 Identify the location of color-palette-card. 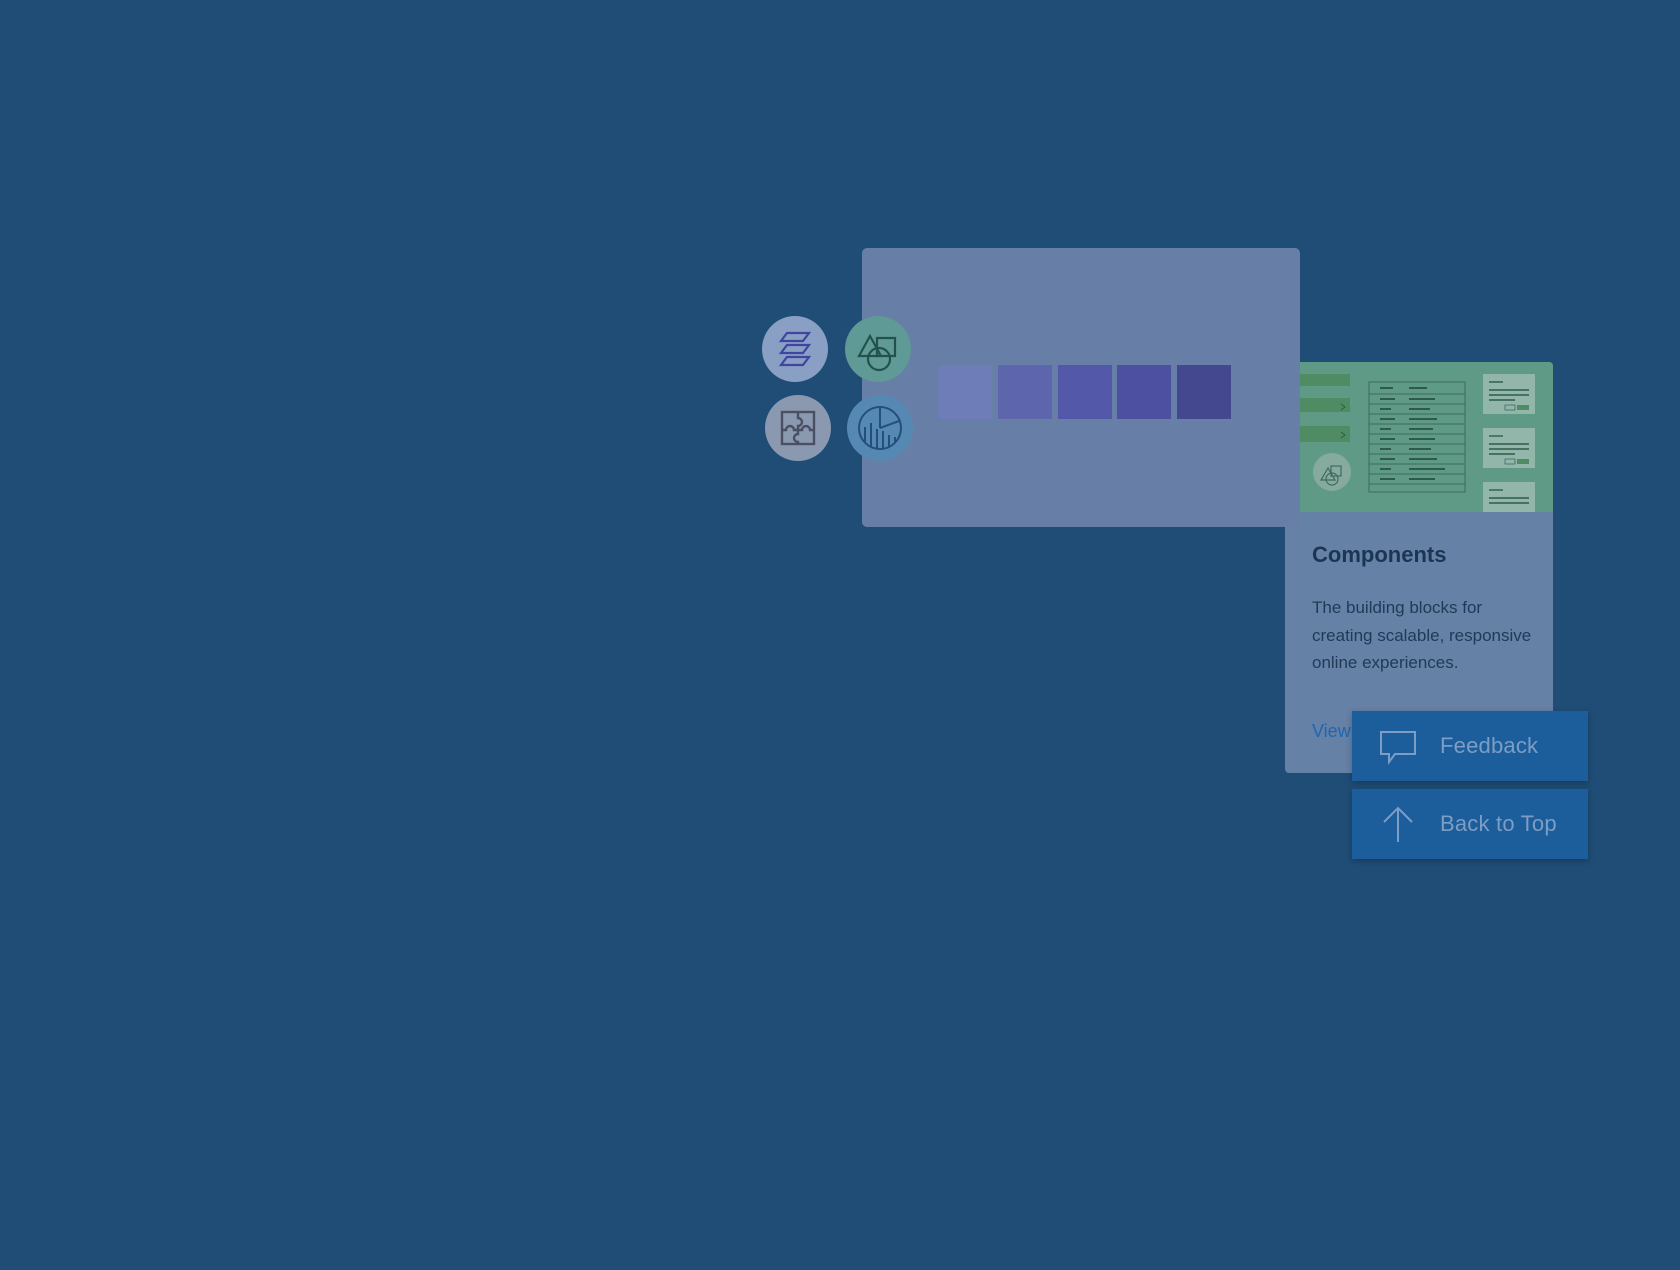
(1081, 387).